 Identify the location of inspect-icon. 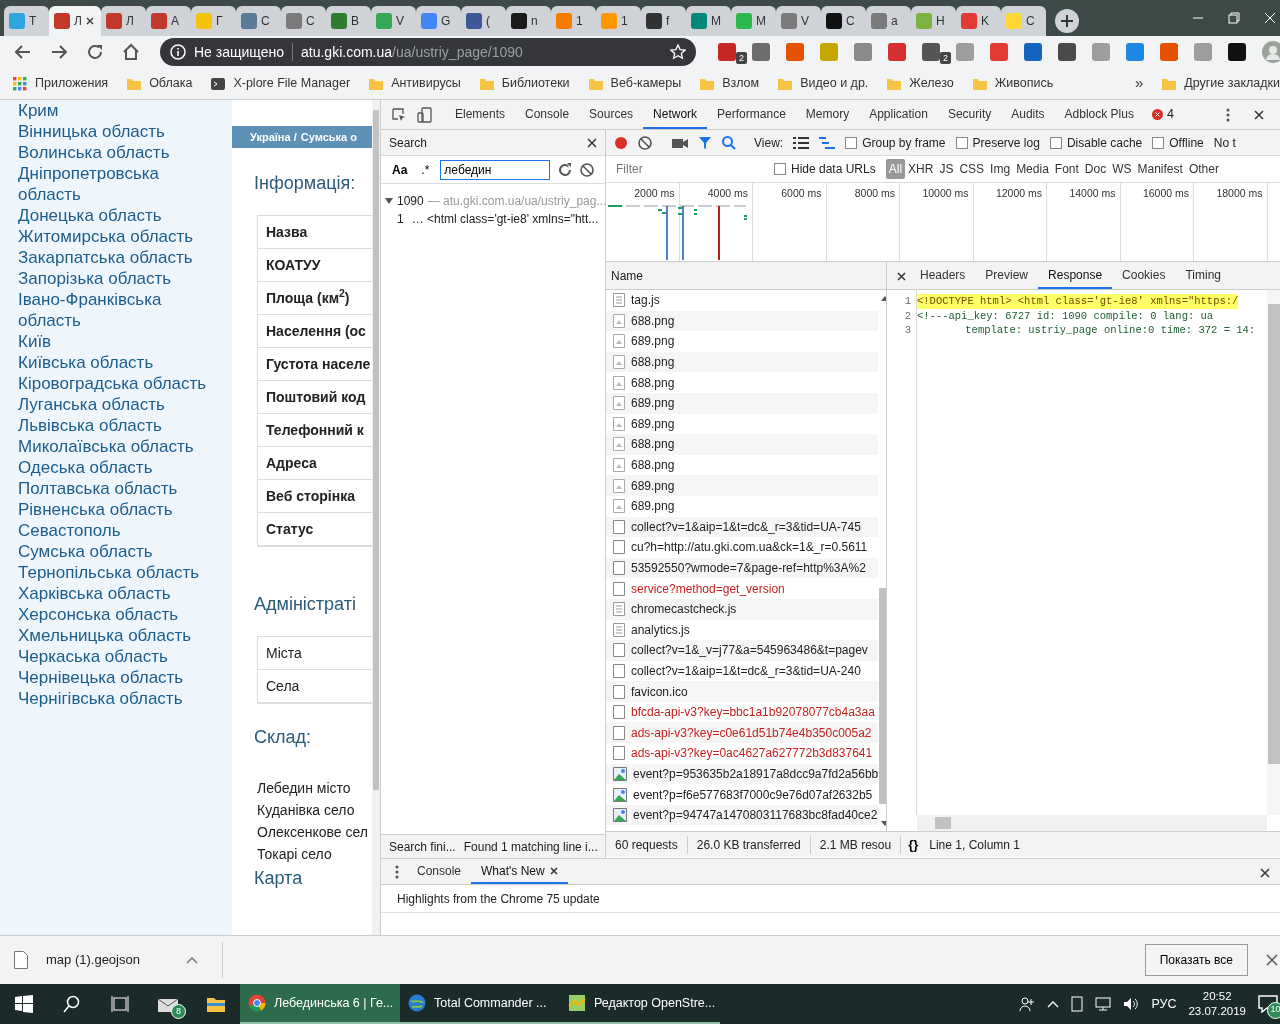
(399, 115).